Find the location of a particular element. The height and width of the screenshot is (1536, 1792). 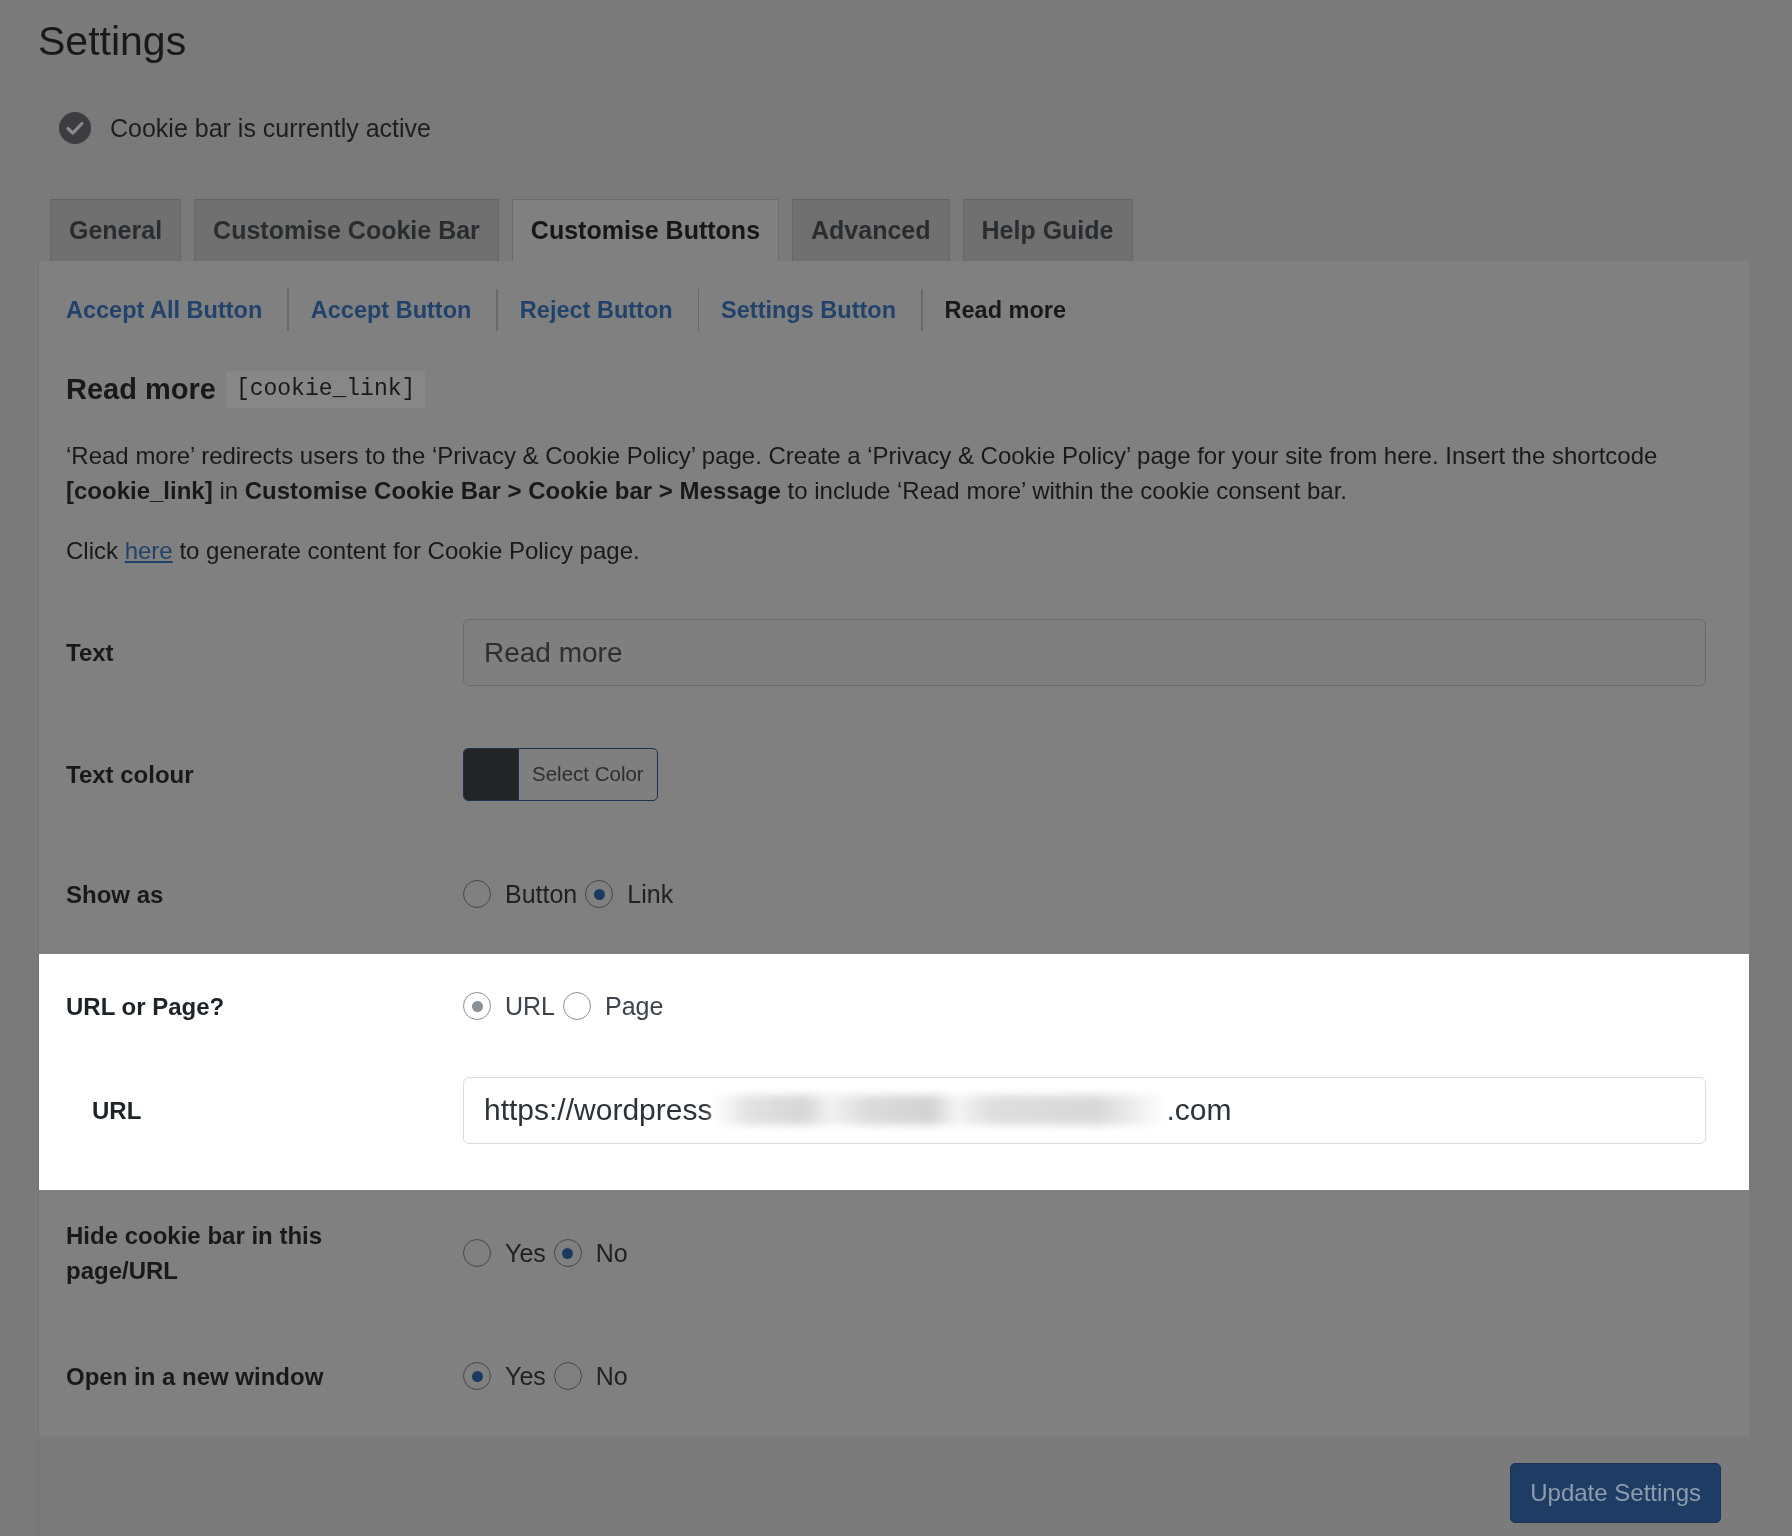

field-label: URL or Page? is located at coordinates (145, 1006).